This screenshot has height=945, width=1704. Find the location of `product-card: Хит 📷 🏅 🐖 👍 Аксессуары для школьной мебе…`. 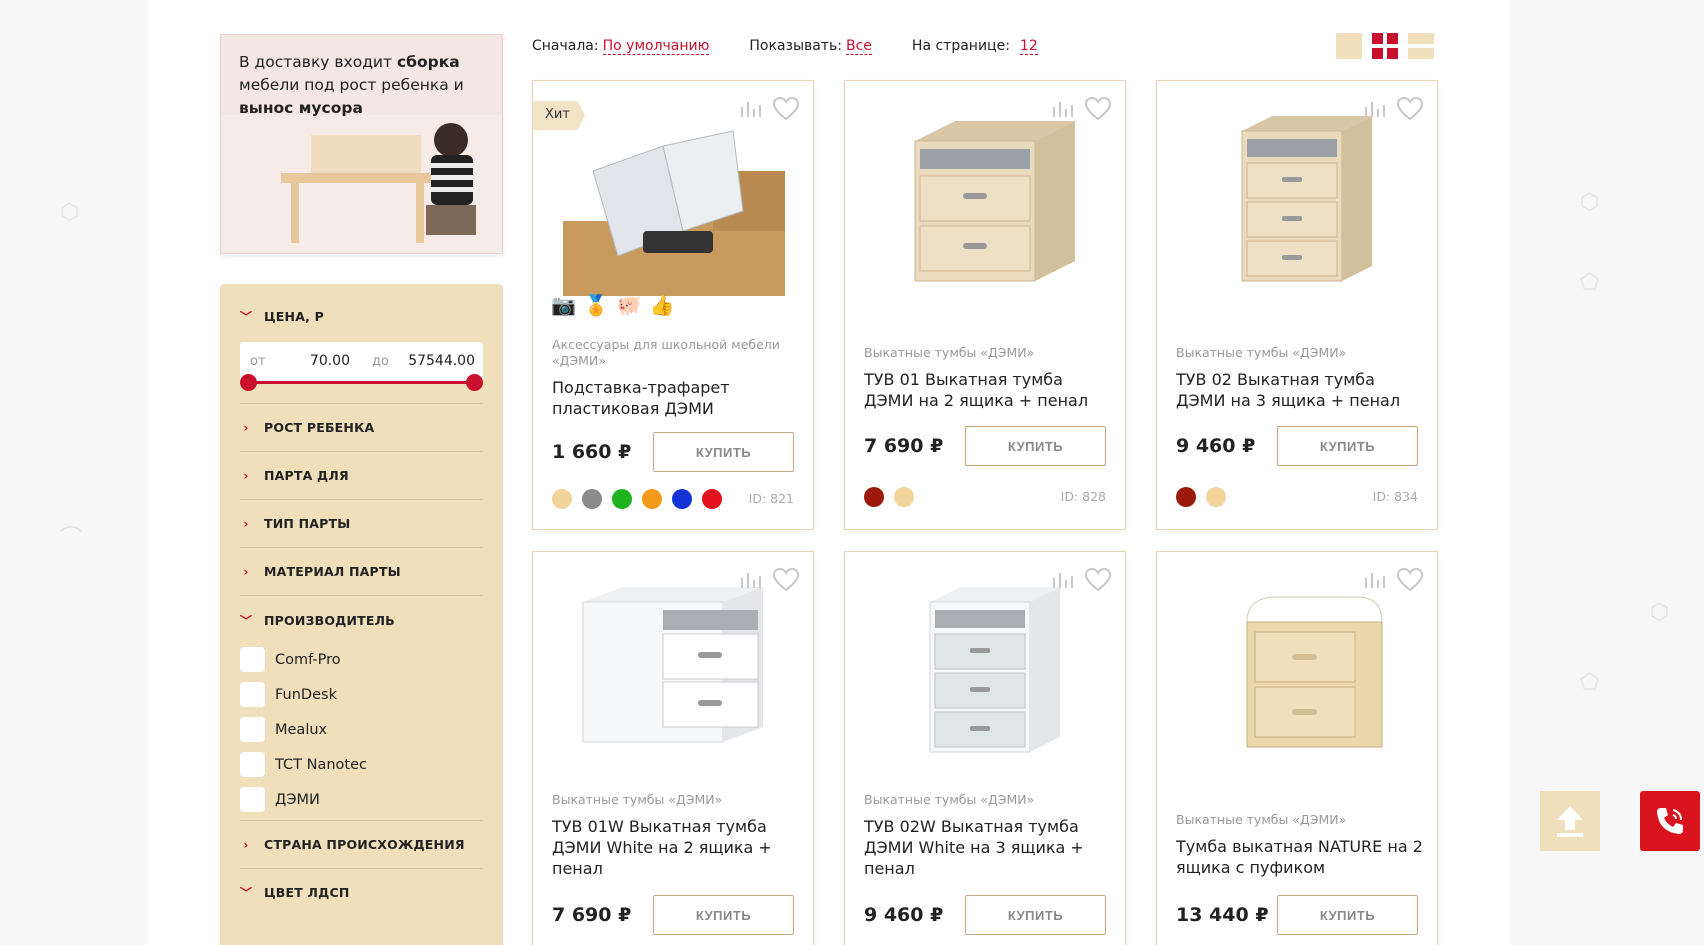

product-card: Хит 📷 🏅 🐖 👍 Аксессуары для школьной мебе… is located at coordinates (673, 305).